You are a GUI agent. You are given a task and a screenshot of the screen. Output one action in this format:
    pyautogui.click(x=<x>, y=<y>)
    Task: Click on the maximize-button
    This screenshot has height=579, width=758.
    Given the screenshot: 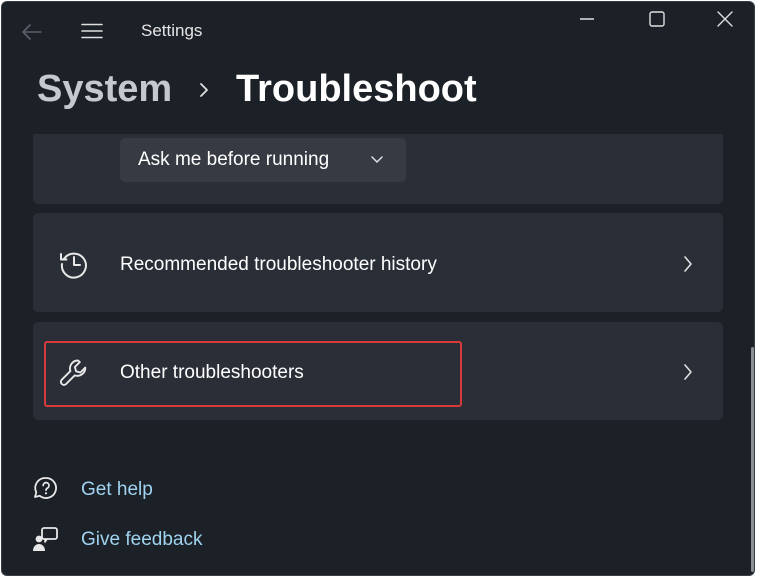 What is the action you would take?
    pyautogui.click(x=657, y=19)
    